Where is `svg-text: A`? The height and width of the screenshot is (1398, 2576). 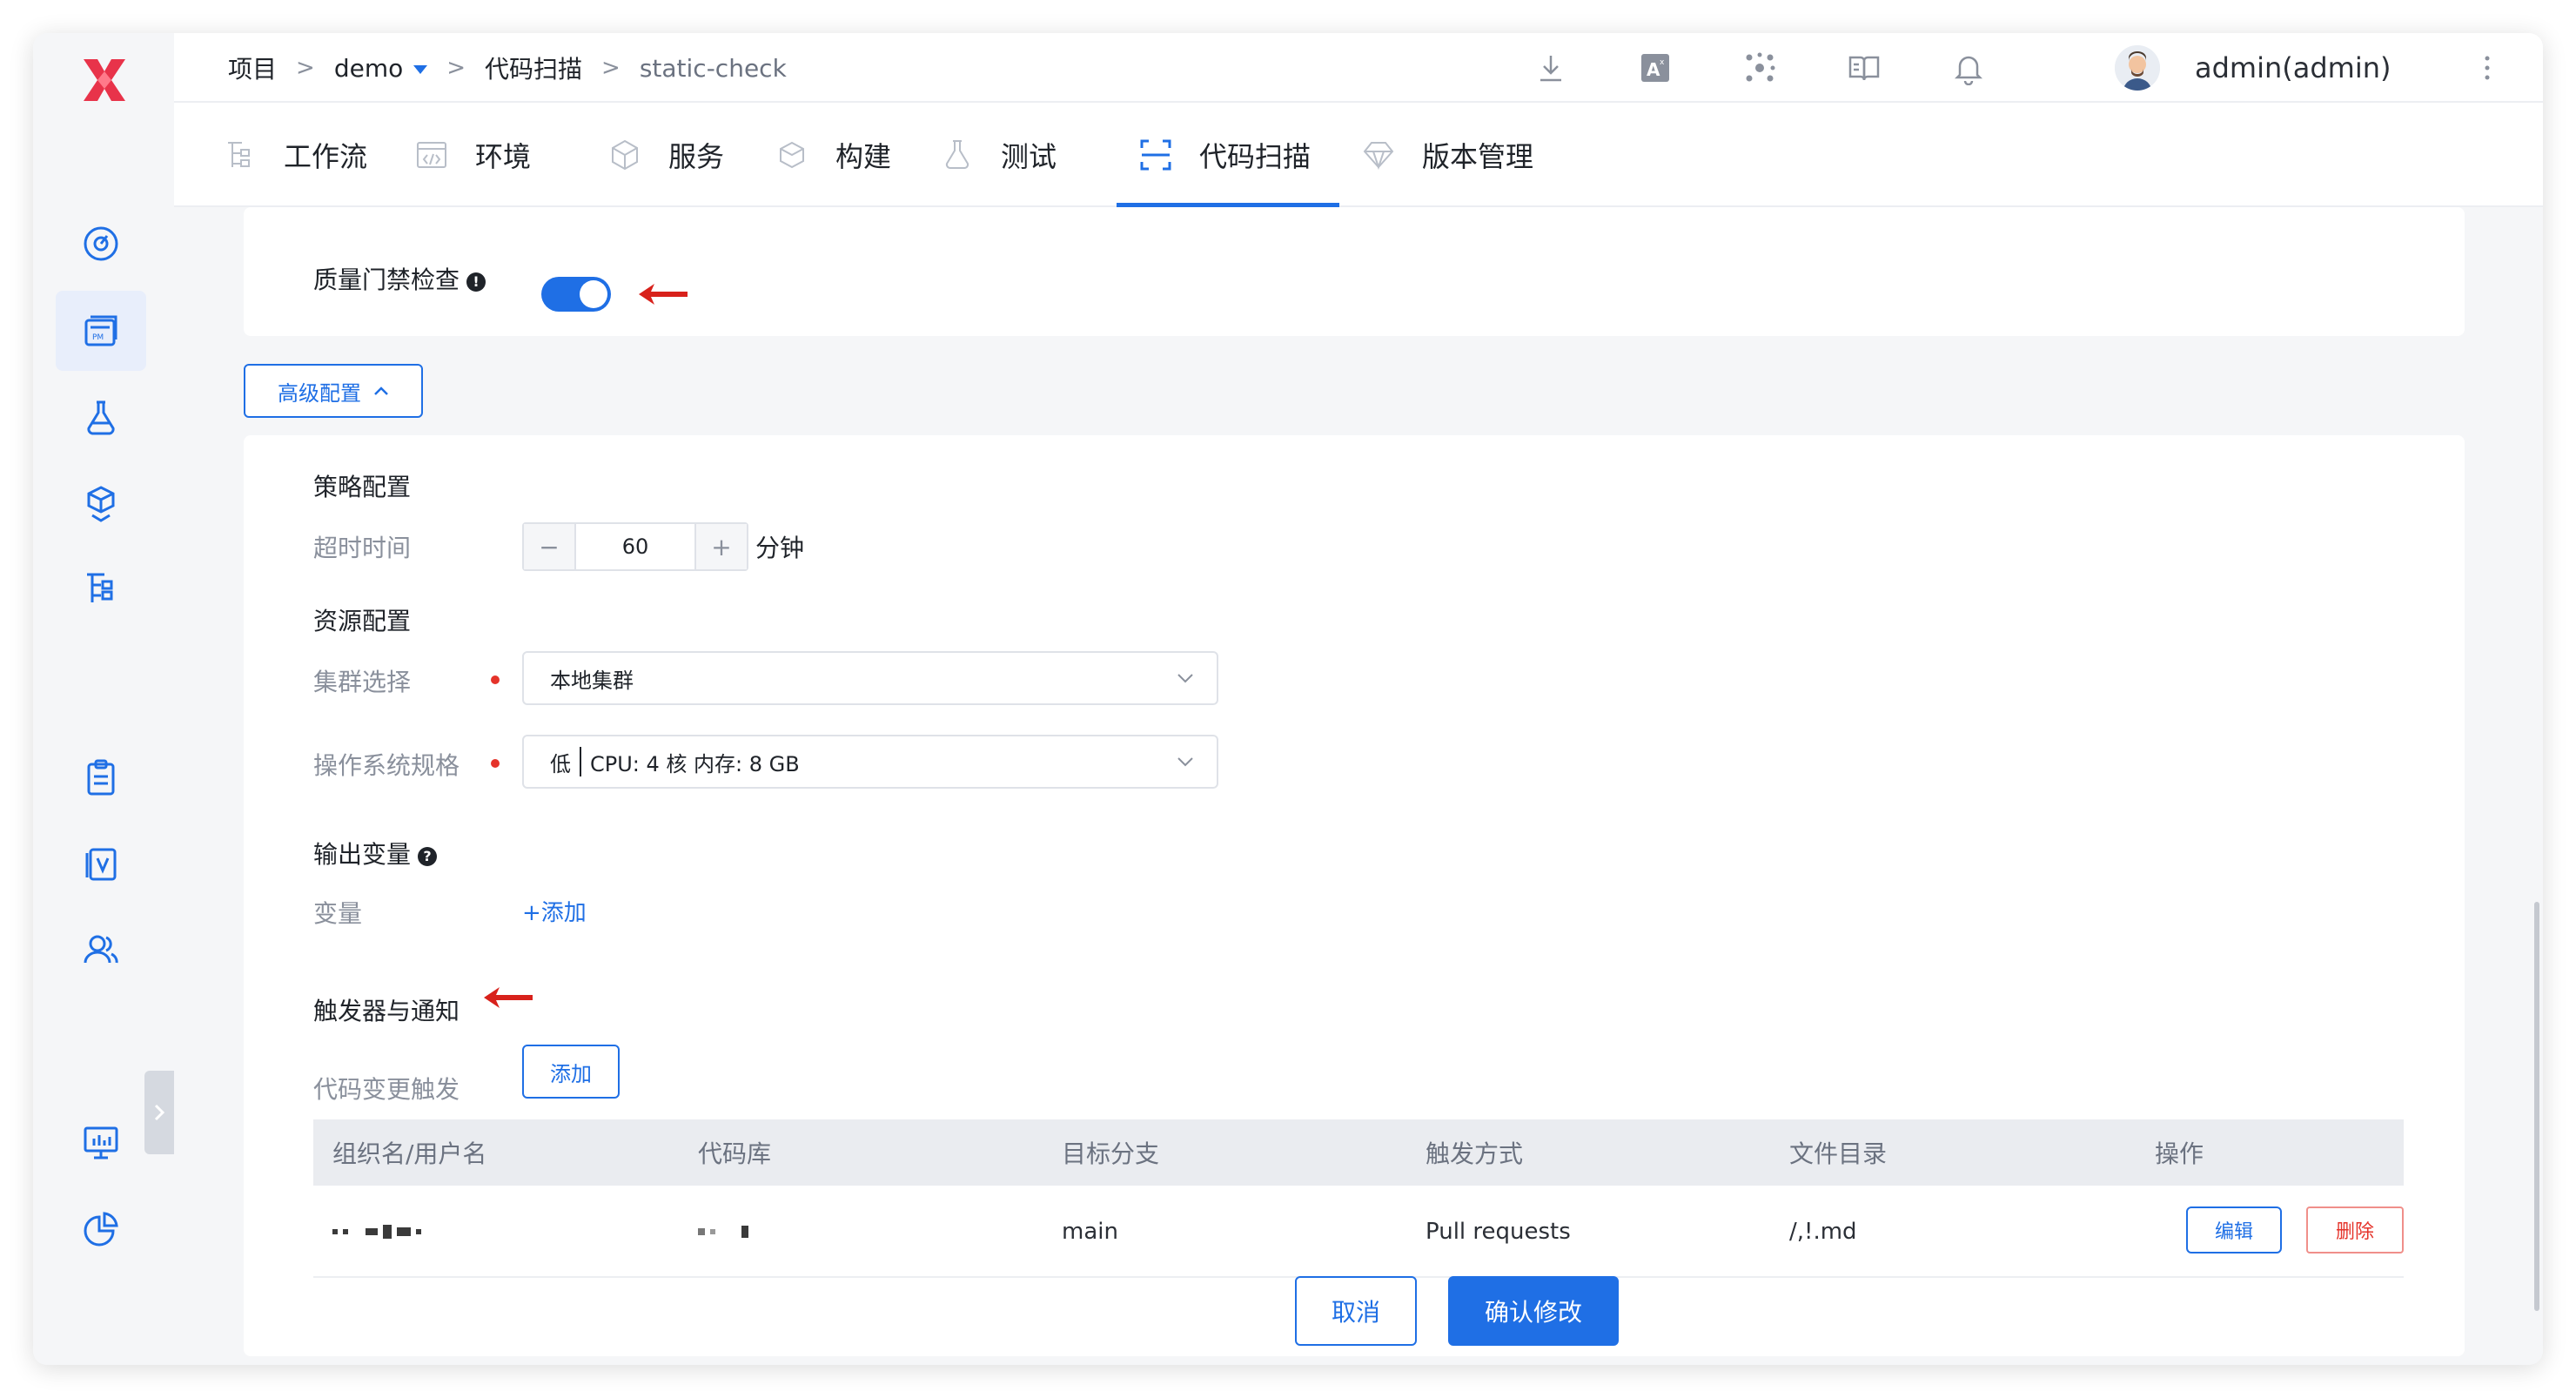
svg-text: A is located at coordinates (1653, 69).